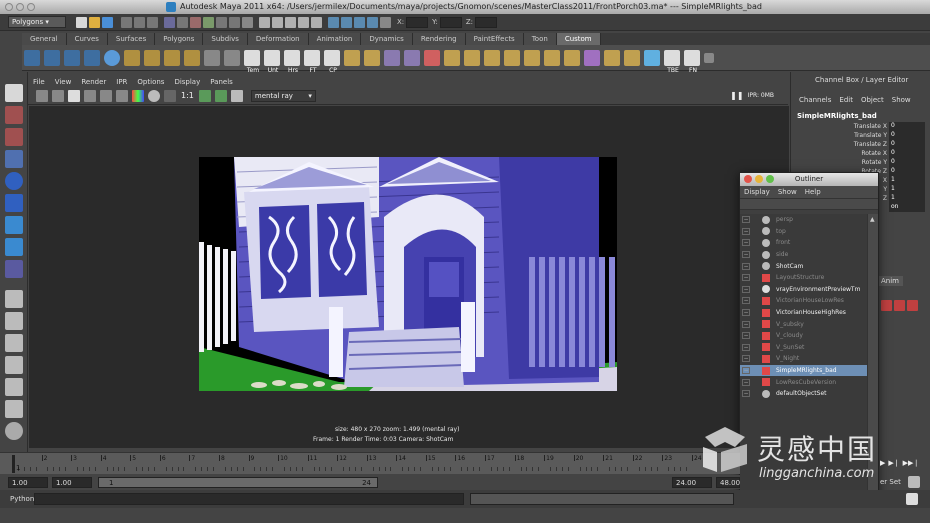 The image size is (930, 523). I want to click on shelf-tab-deformation: Deformation, so click(278, 39).